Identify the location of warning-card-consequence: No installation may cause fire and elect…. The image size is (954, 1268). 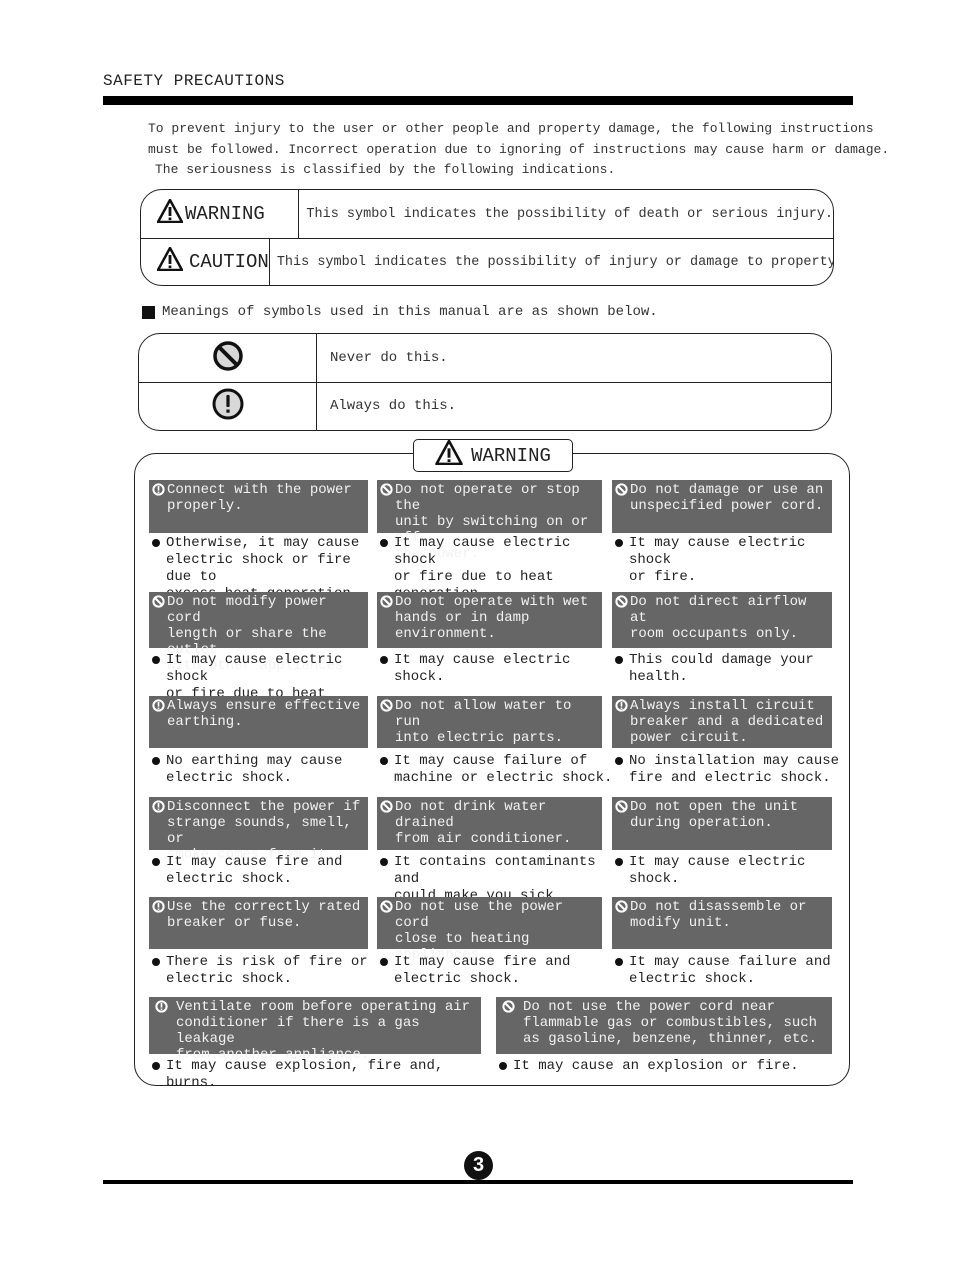
(727, 770).